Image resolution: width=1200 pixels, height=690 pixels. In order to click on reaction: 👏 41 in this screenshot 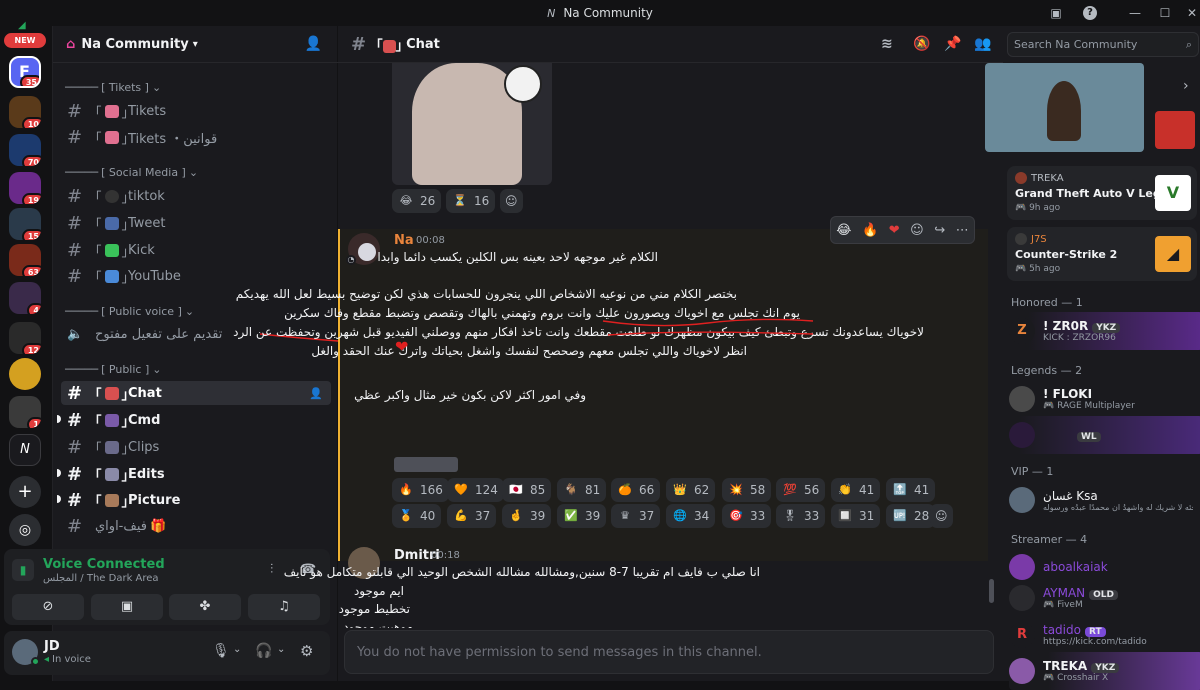, I will do `click(856, 490)`.